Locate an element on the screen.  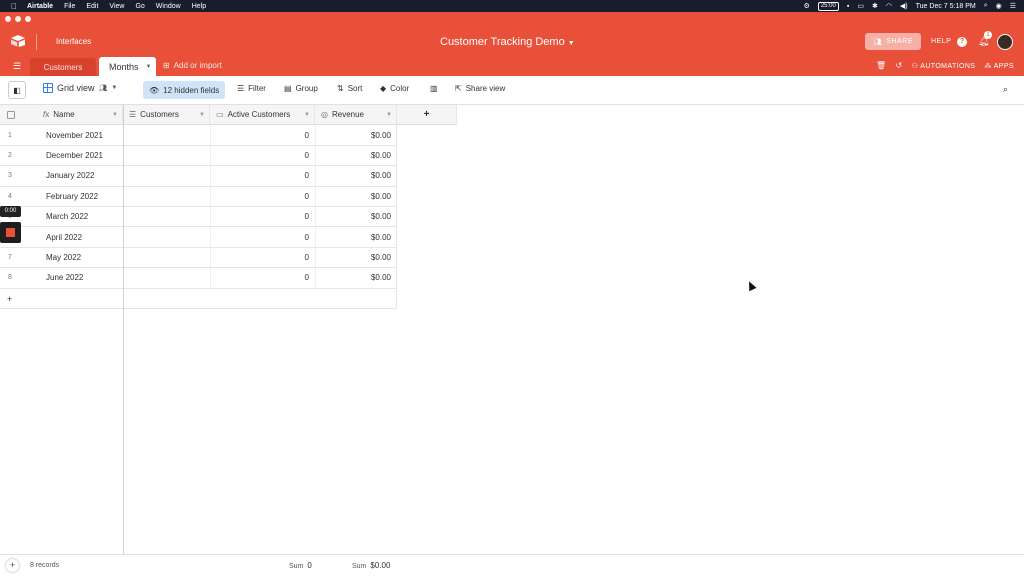
share-button: 👥︎ SHARE is located at coordinates (893, 41).